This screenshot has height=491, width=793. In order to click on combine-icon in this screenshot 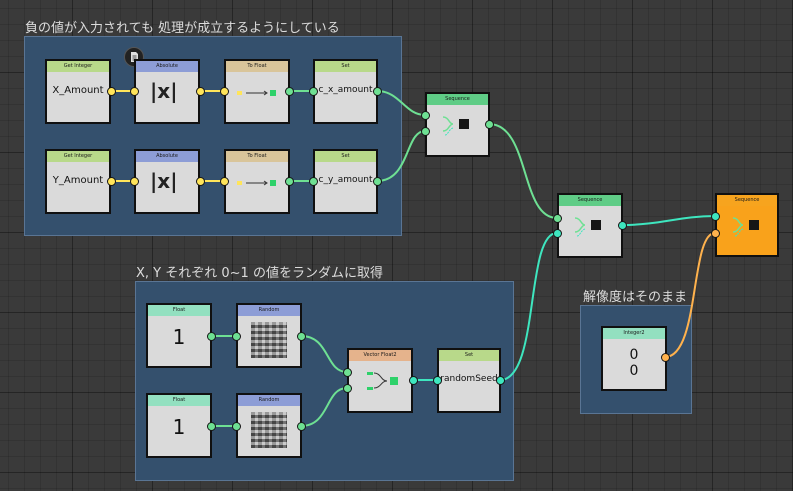, I will do `click(382, 381)`.